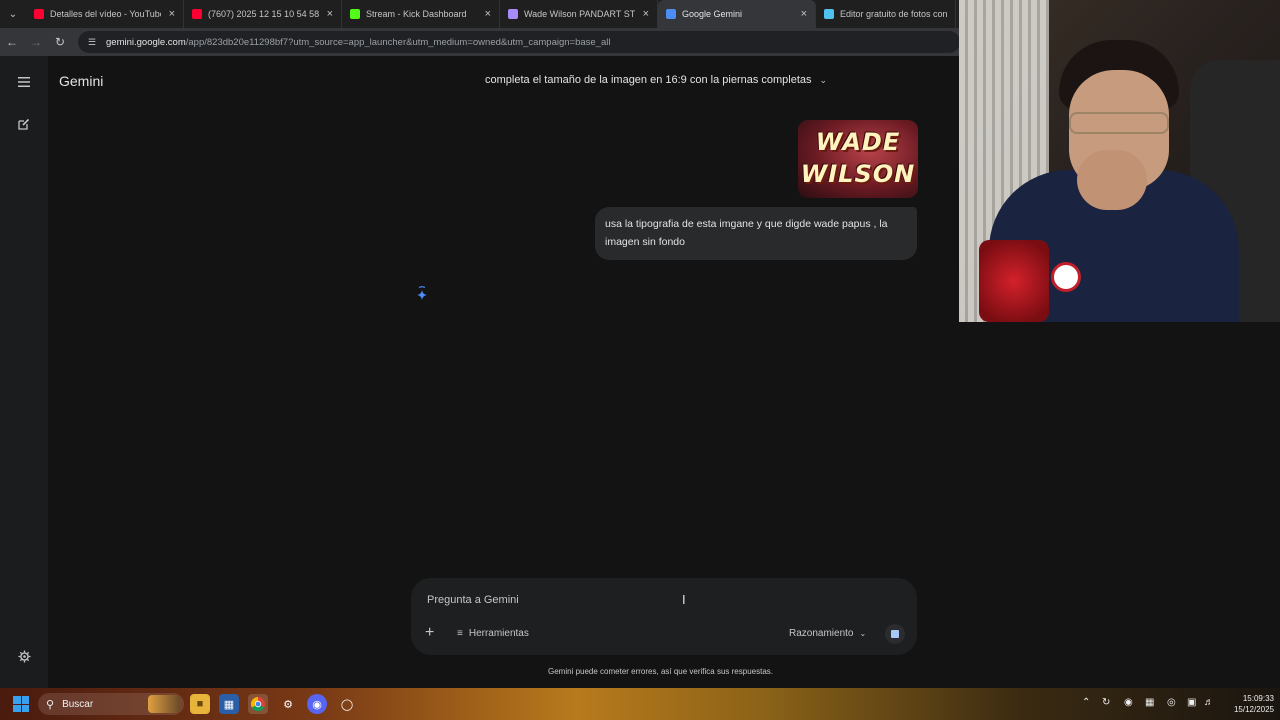  I want to click on browser-tab: Detalles del vídeo - YouTube St ×, so click(105, 14).